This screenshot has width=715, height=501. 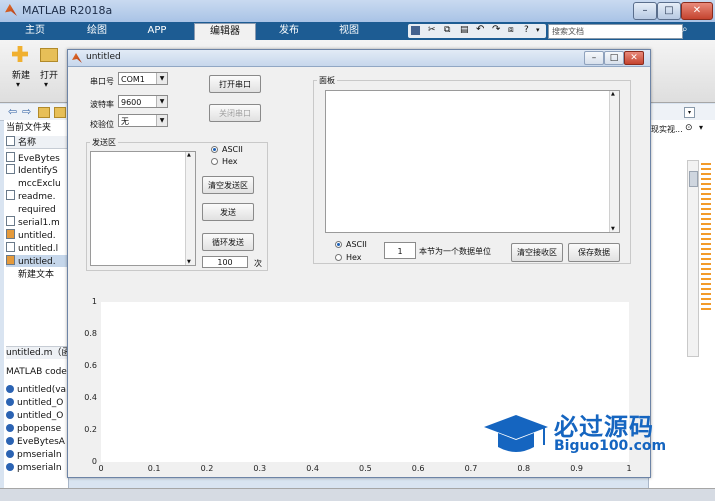 I want to click on back-arrow-icon: ⇦, so click(x=12, y=111).